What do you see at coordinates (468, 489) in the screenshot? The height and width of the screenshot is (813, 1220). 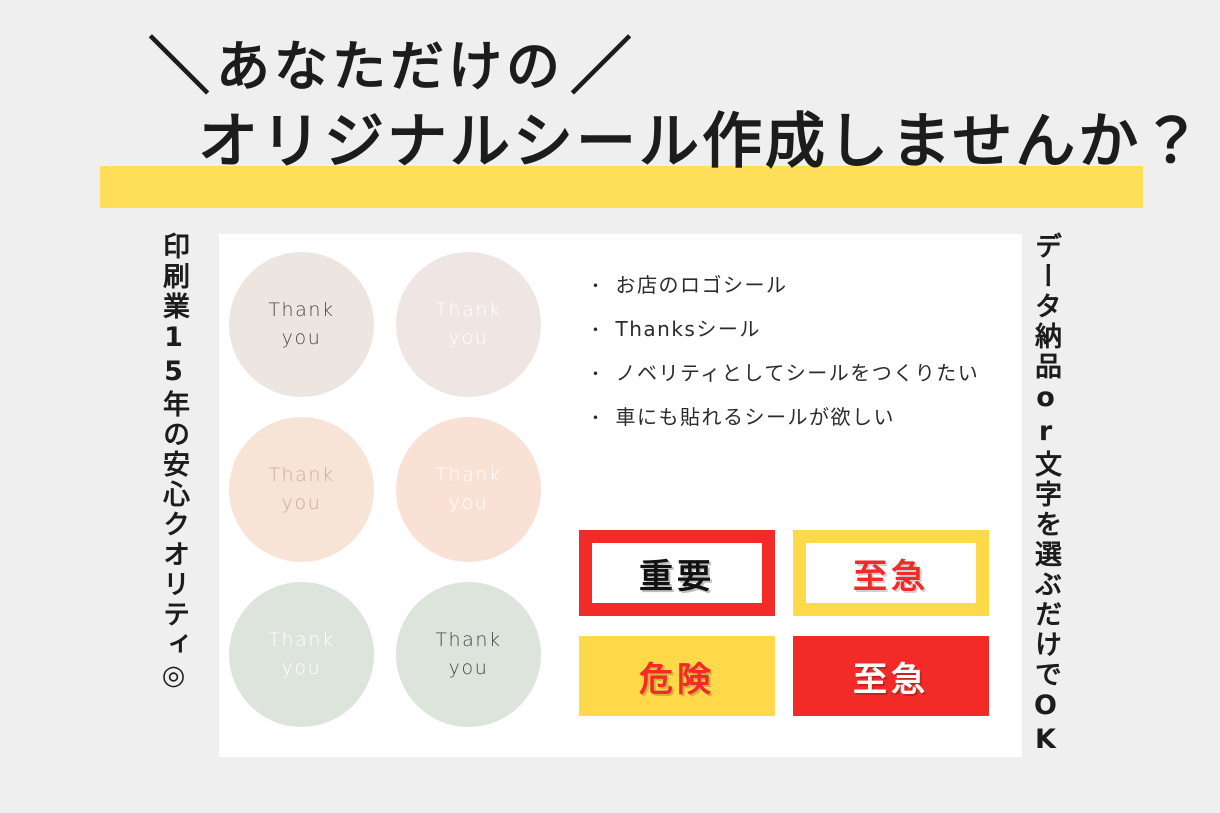 I see `sticker-peach-white-text: Thank you` at bounding box center [468, 489].